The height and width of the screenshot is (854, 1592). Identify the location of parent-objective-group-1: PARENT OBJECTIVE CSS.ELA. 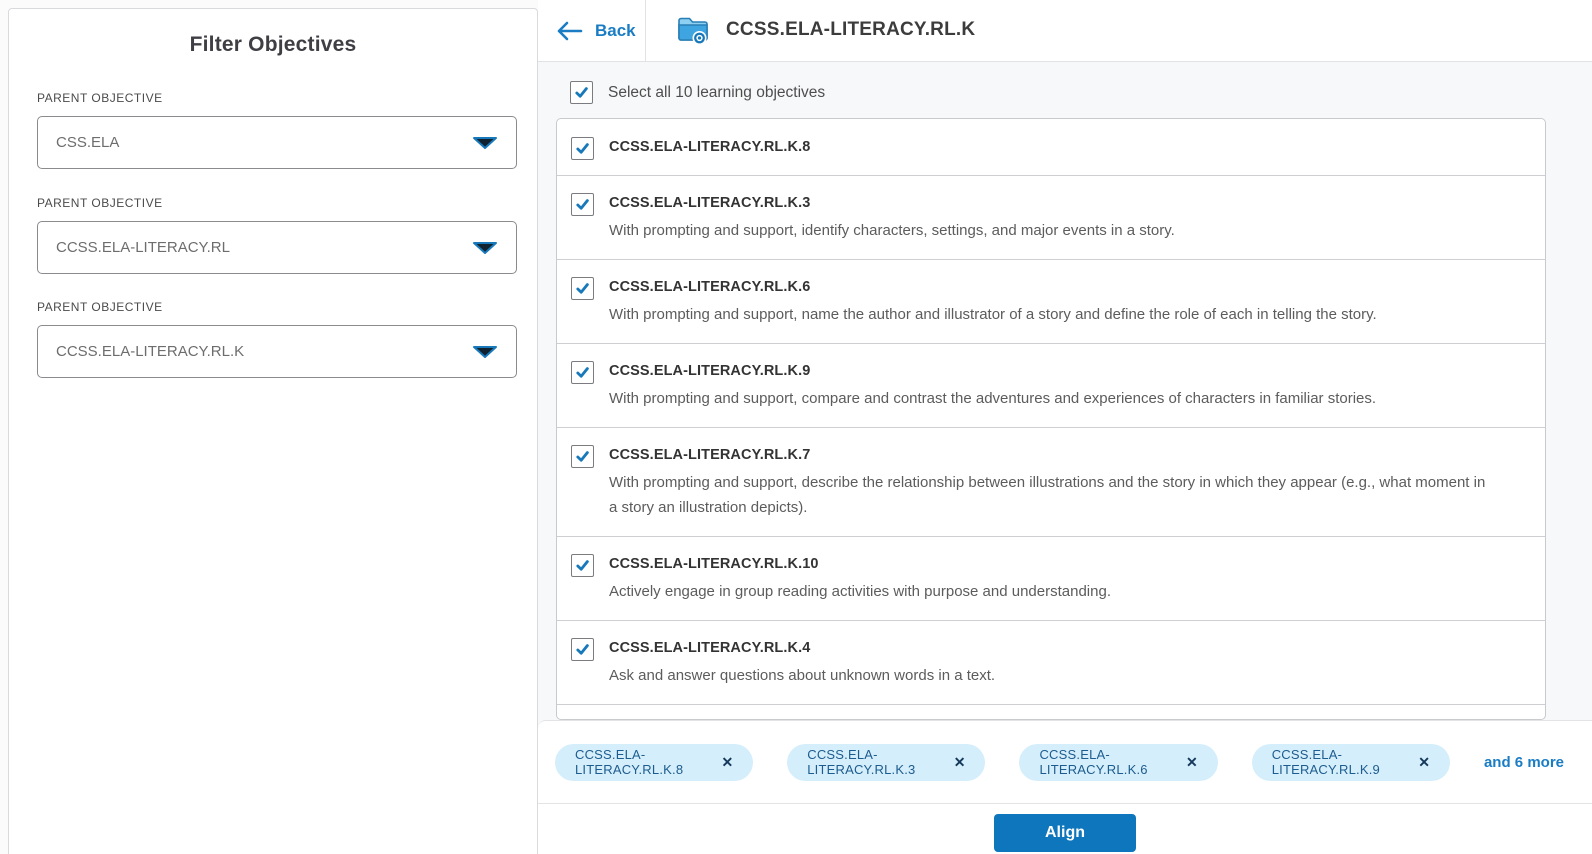
(277, 130).